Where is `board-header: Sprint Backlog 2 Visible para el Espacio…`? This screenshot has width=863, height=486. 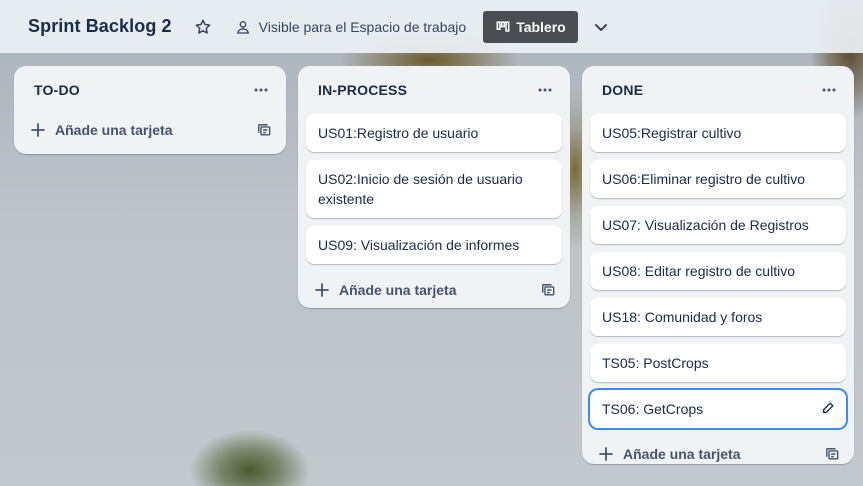 board-header: Sprint Backlog 2 Visible para el Espacio… is located at coordinates (431, 26).